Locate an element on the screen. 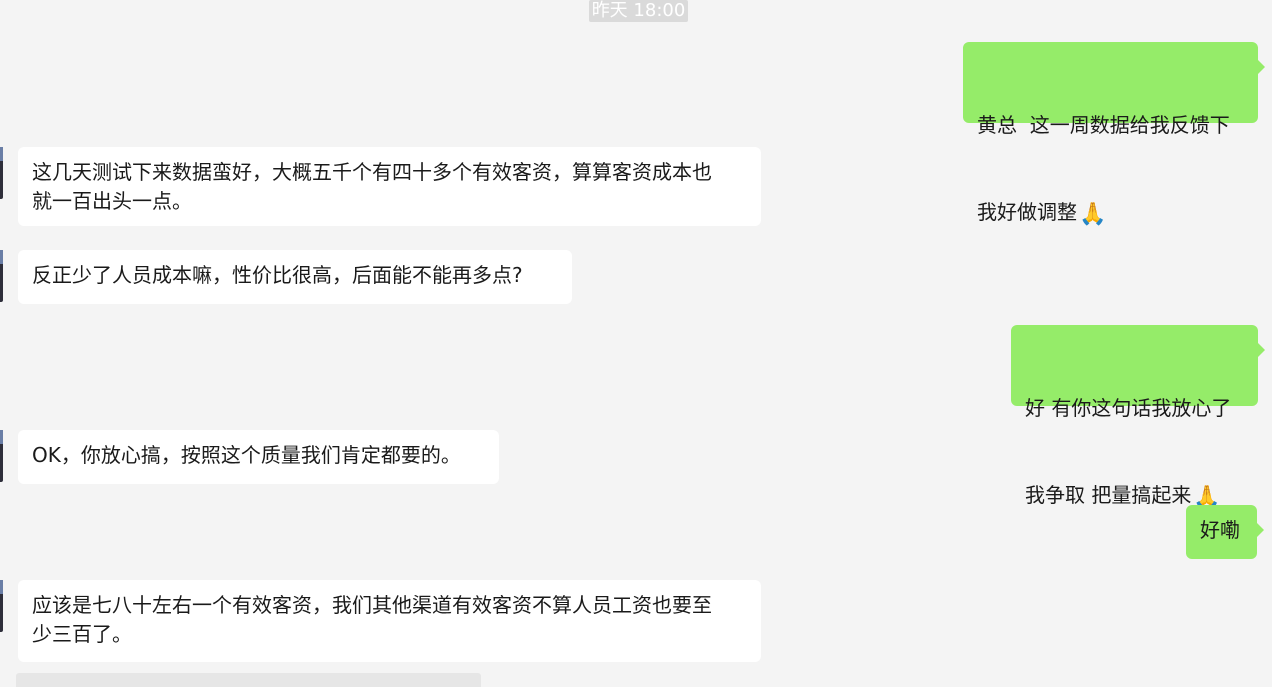 This screenshot has height=687, width=1272. message-bubble-received: 应该是七八十左右一个有效客资，我们其他渠道有效客资不算人员工资也要至 少三百了。 is located at coordinates (389, 621).